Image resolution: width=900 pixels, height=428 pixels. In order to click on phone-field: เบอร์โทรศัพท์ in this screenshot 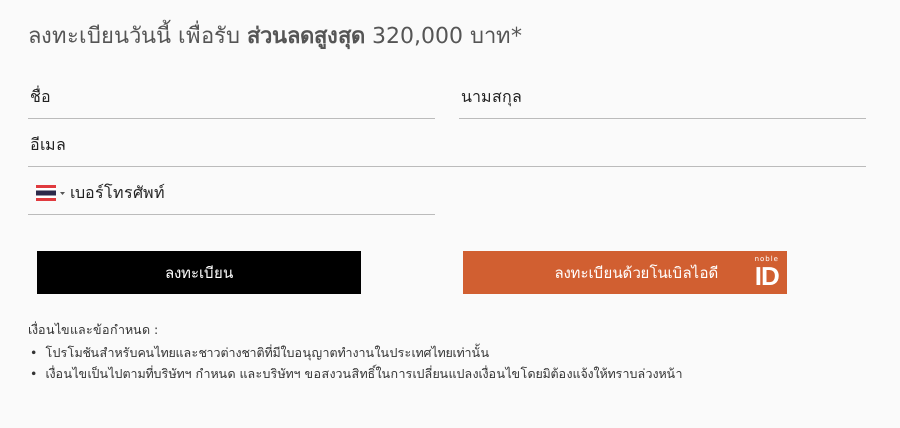, I will do `click(250, 192)`.